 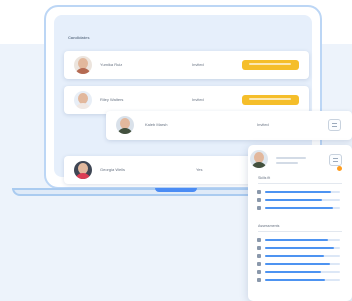 I want to click on detail-avatar-shoulders, so click(x=259, y=165).